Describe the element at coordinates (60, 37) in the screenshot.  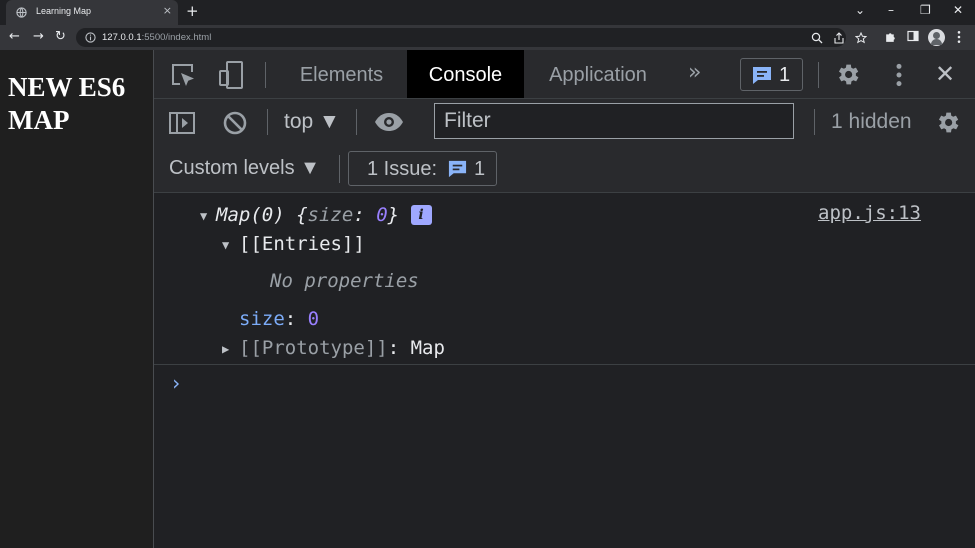
I see `reload-button: ↻` at that location.